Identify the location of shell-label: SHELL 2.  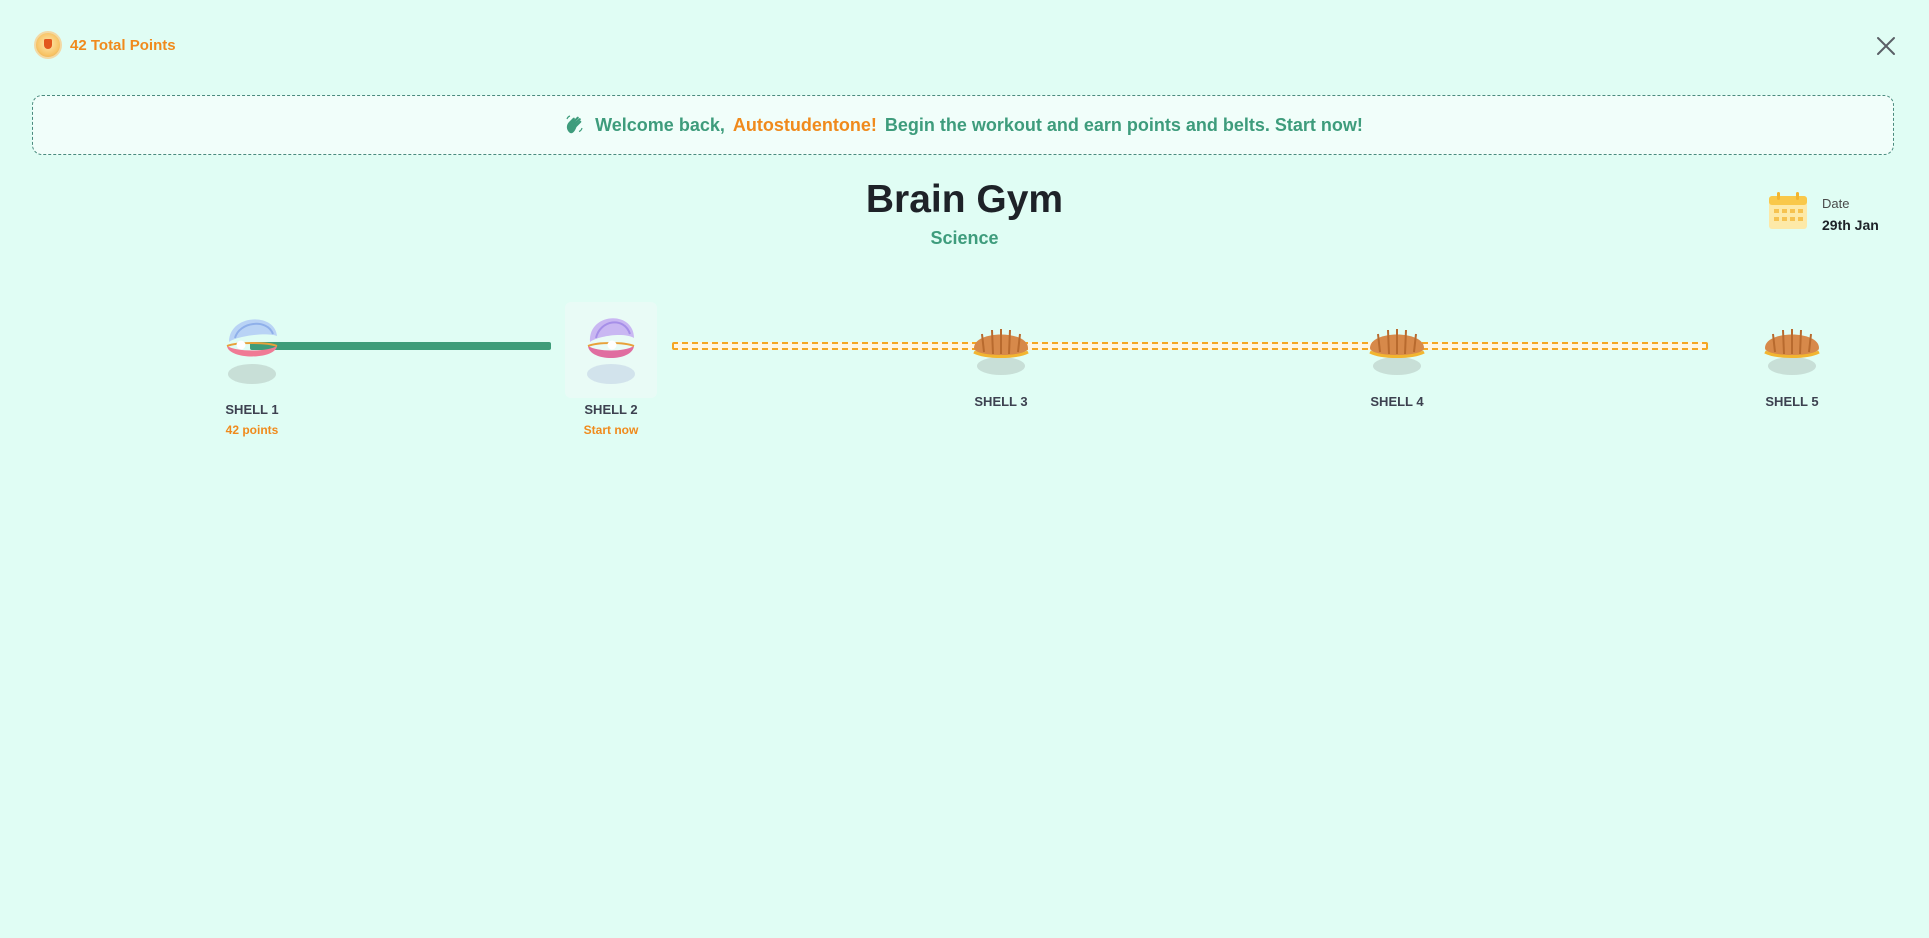
(611, 409).